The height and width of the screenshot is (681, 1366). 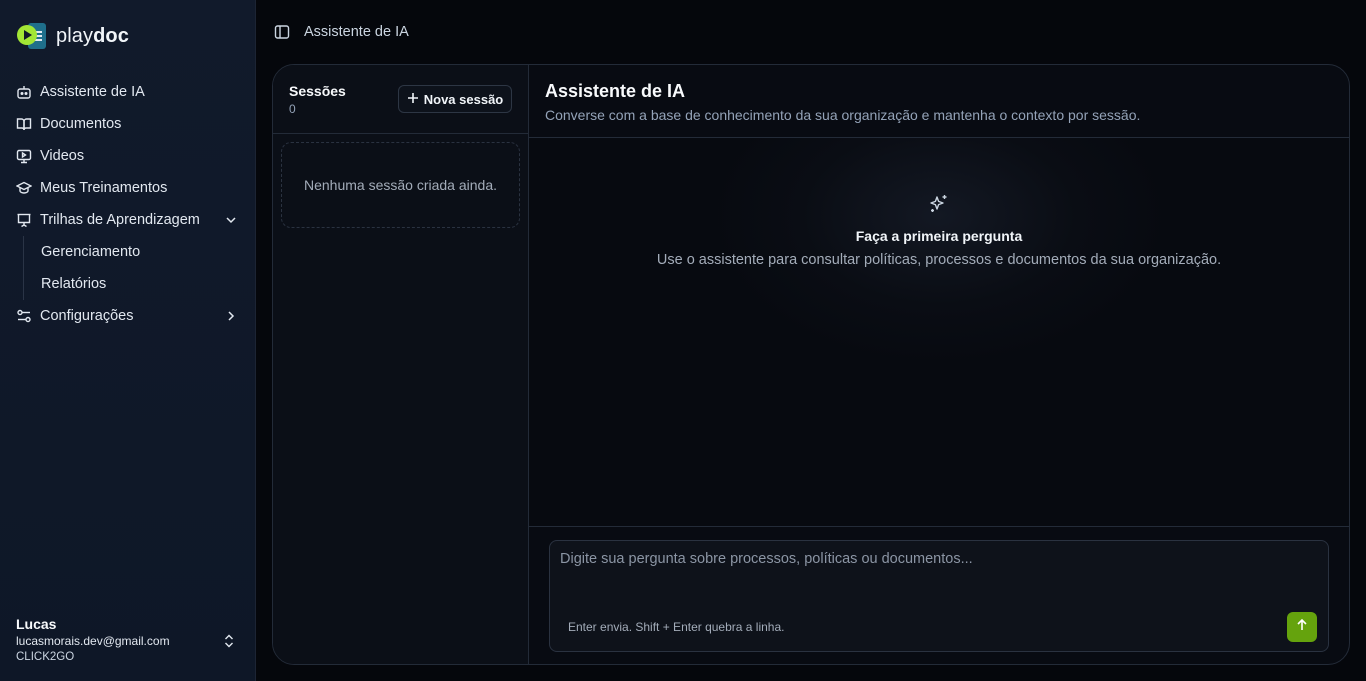 I want to click on sessions-empty-state: Nenhuma sessão criada ainda., so click(x=400, y=185).